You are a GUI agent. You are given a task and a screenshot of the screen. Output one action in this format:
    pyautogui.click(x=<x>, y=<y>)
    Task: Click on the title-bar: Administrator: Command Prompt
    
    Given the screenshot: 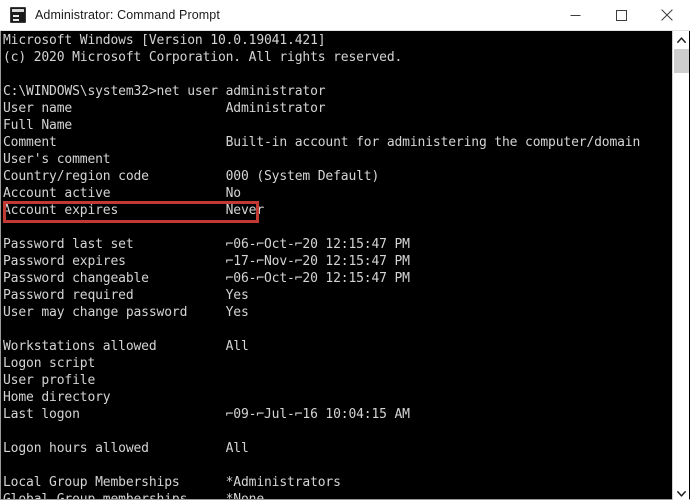 What is the action you would take?
    pyautogui.click(x=345, y=15)
    